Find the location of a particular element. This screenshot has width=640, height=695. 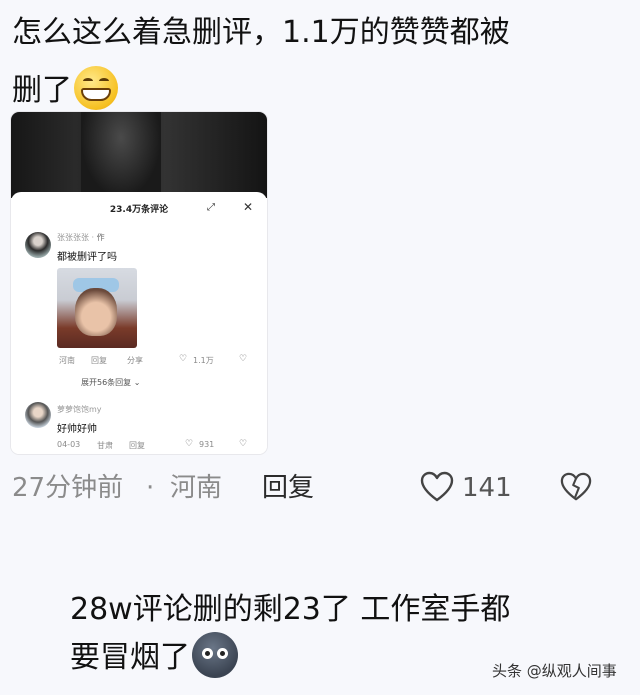

comment-line-2-text: 删了 is located at coordinates (42, 90).